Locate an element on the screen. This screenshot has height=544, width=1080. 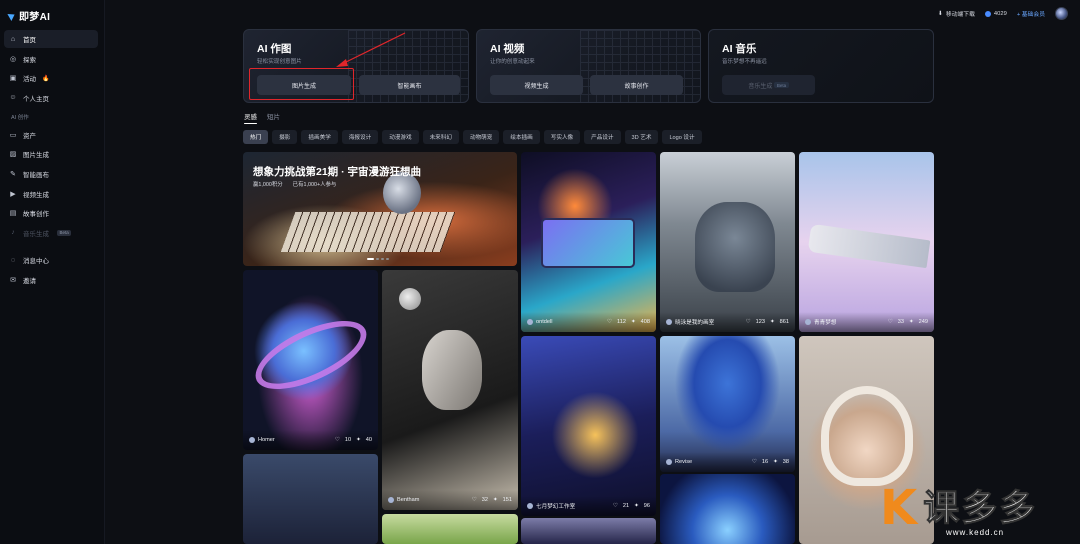
tile-meta: 青青梦想 ♡ 33 ✦ 249 is located at coordinates (866, 322).